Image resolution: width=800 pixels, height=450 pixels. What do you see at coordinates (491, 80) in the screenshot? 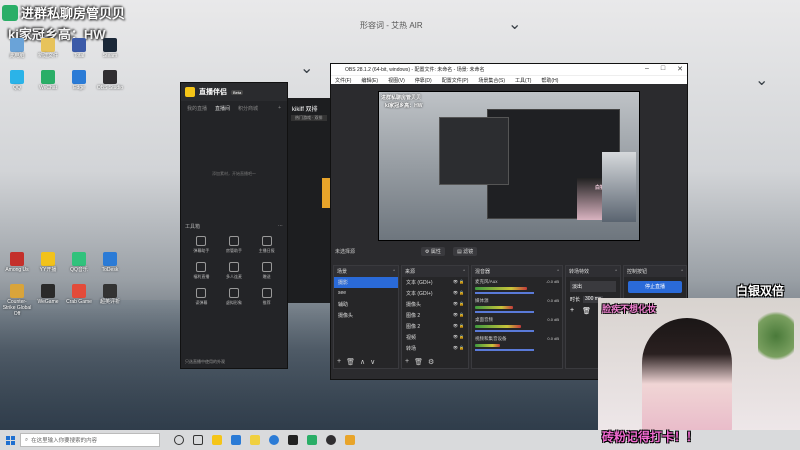
I see `menu-item: 场景集合(S)` at bounding box center [491, 80].